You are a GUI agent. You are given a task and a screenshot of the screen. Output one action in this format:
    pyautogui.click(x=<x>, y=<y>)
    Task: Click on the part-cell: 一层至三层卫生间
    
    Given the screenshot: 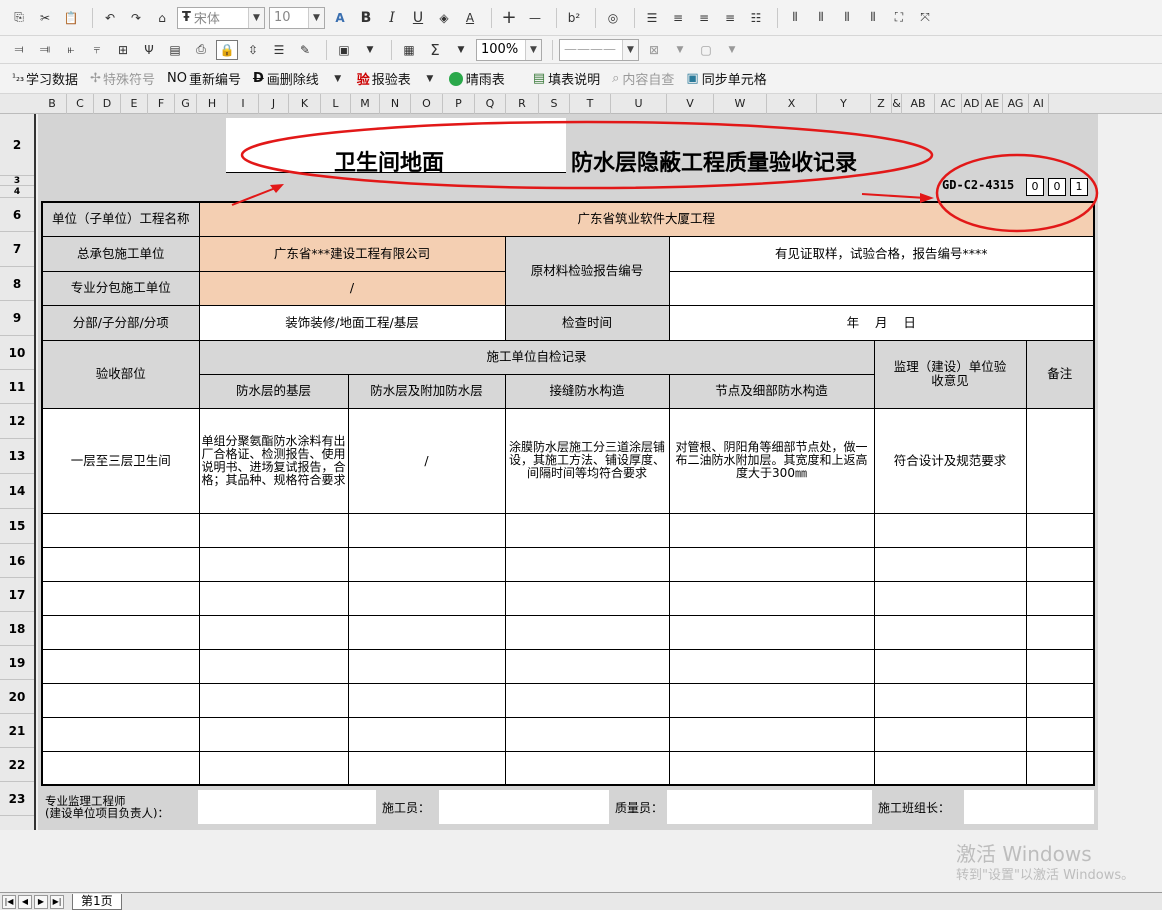 What is the action you would take?
    pyautogui.click(x=120, y=460)
    